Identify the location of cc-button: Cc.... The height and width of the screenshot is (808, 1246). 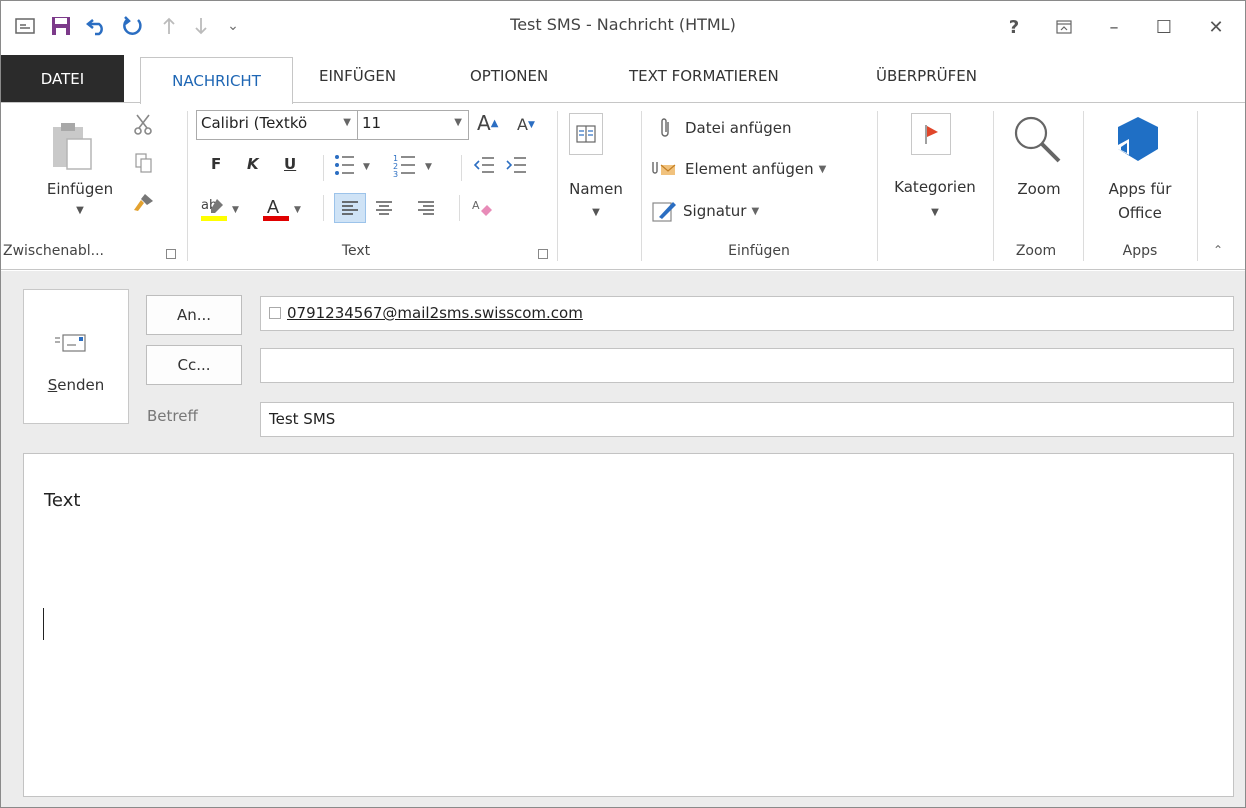
(194, 365).